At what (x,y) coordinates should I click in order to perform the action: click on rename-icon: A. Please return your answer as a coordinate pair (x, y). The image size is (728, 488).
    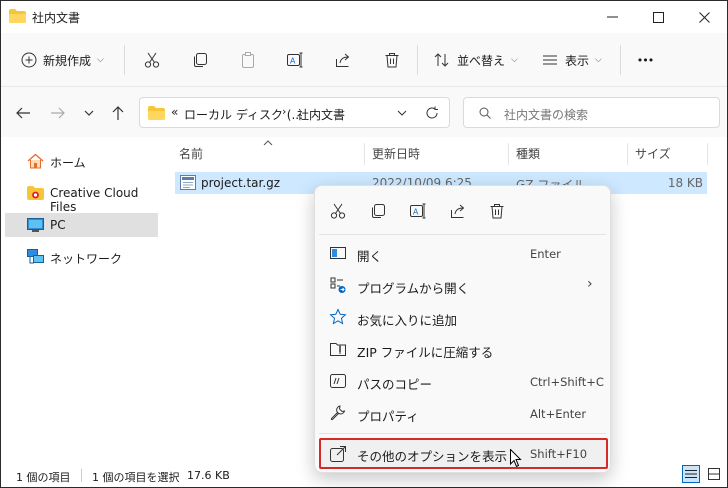
    Looking at the image, I should click on (418, 211).